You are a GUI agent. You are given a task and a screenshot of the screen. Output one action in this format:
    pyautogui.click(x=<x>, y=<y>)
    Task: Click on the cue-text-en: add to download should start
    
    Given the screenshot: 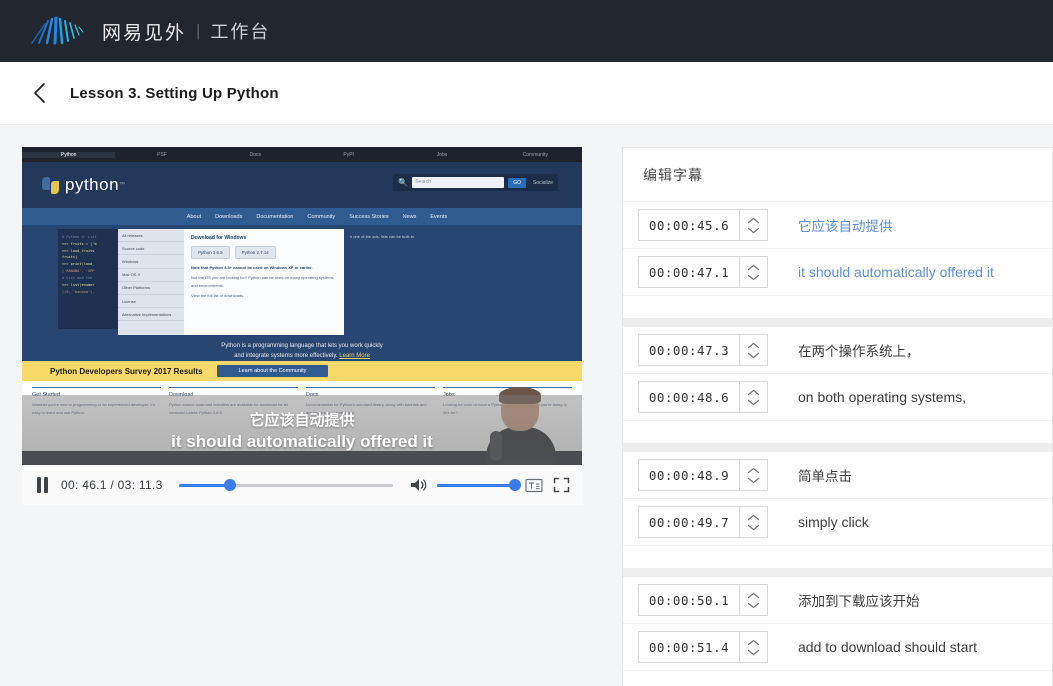 What is the action you would take?
    pyautogui.click(x=887, y=647)
    